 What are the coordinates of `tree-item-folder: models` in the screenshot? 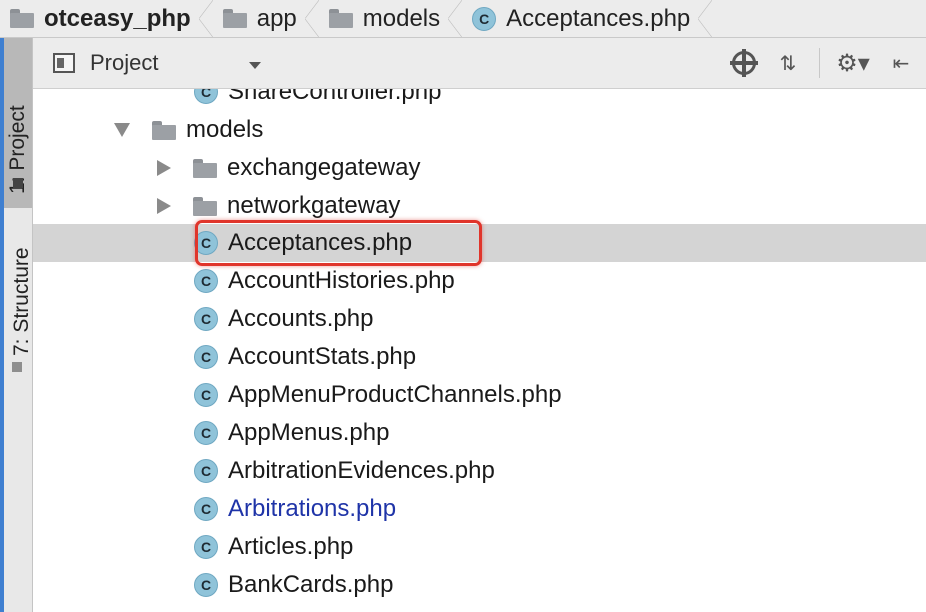 It's located at (479, 130).